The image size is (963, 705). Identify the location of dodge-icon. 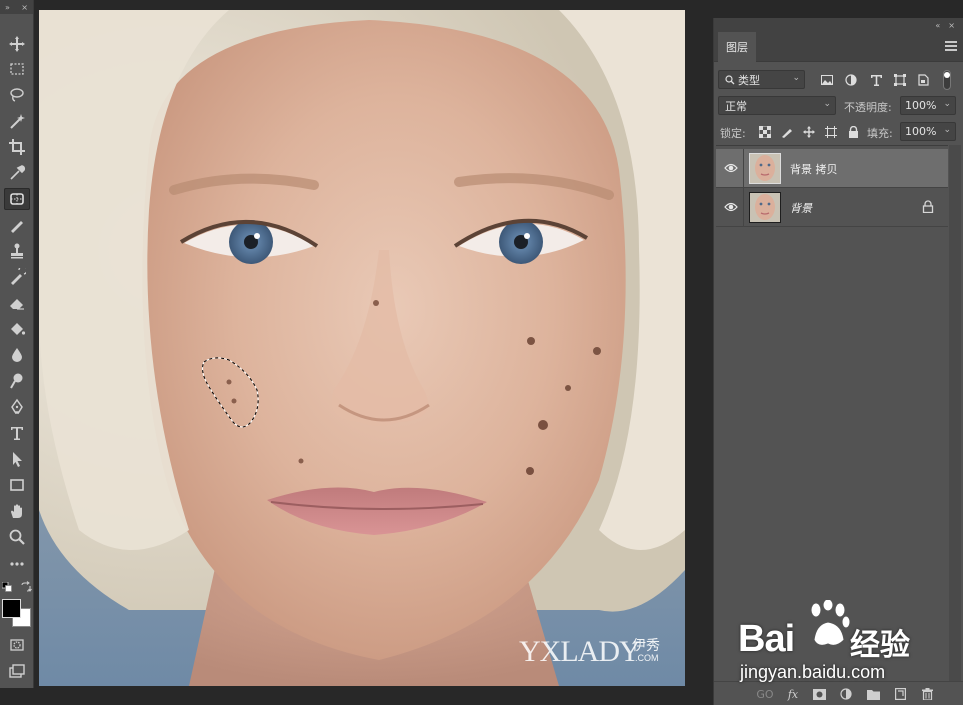
(16, 381).